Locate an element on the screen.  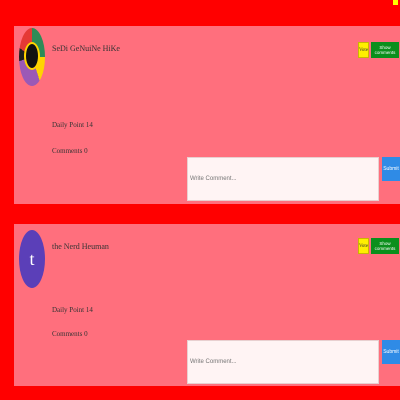
post-username: SeDi GeNuiNe HiKe is located at coordinates (86, 48).